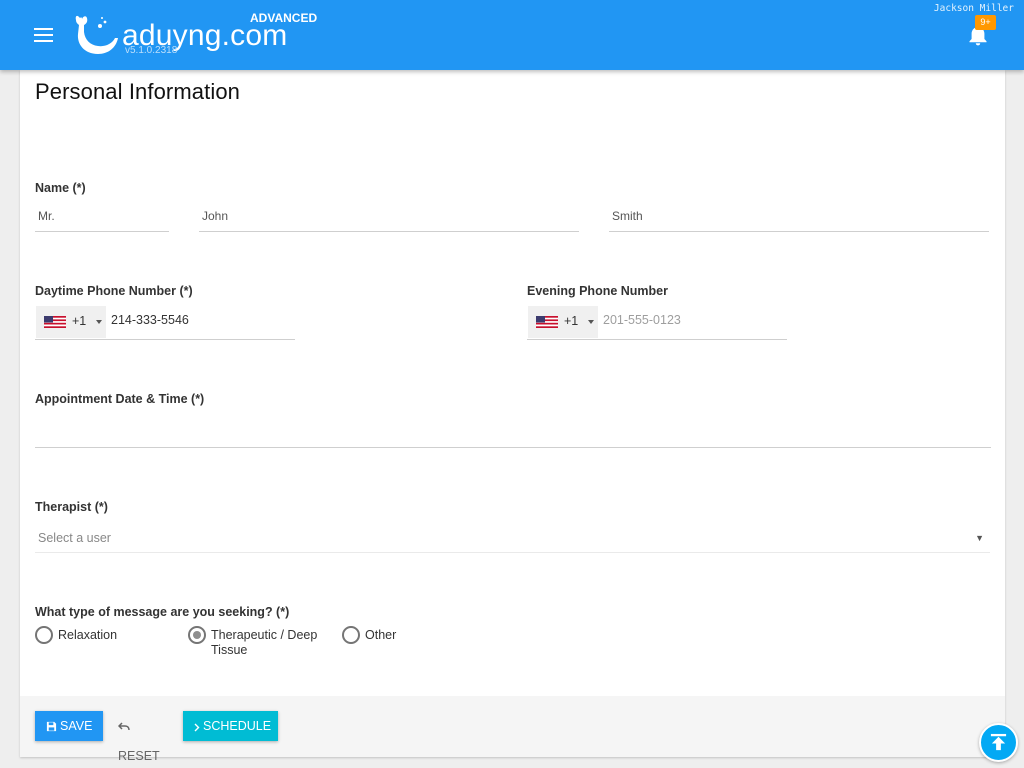 Image resolution: width=1024 pixels, height=768 pixels. What do you see at coordinates (389, 219) in the screenshot?
I see `first-name-field: John` at bounding box center [389, 219].